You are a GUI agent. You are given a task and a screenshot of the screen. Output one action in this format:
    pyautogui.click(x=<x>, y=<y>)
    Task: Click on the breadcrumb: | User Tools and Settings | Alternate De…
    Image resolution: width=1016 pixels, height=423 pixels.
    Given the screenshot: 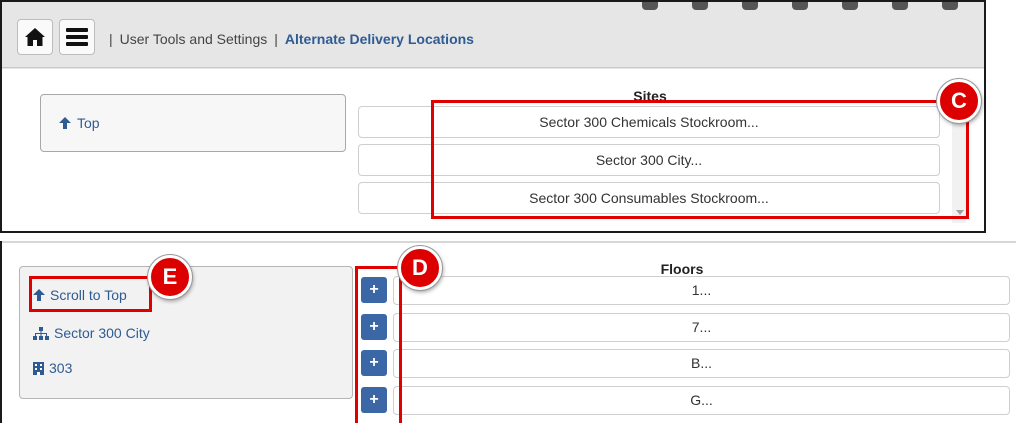 What is the action you would take?
    pyautogui.click(x=291, y=39)
    